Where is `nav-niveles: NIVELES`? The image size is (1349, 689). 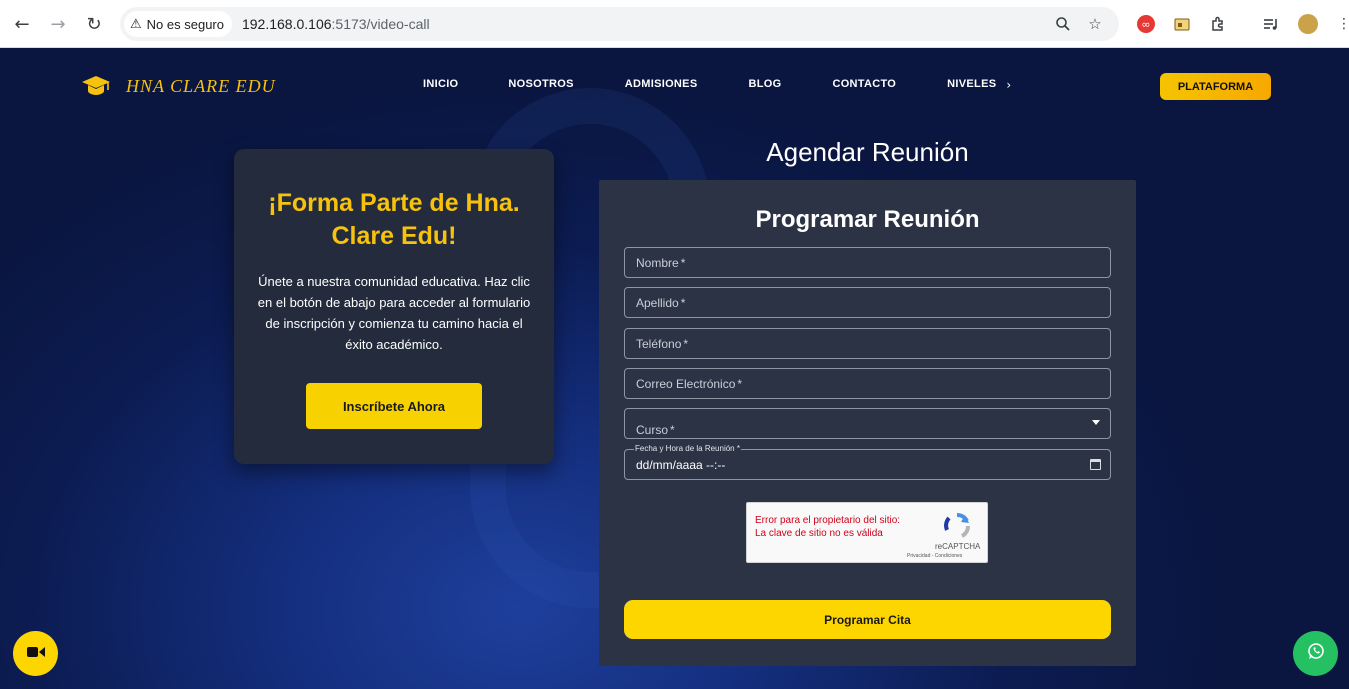
nav-niveles: NIVELES is located at coordinates (971, 85).